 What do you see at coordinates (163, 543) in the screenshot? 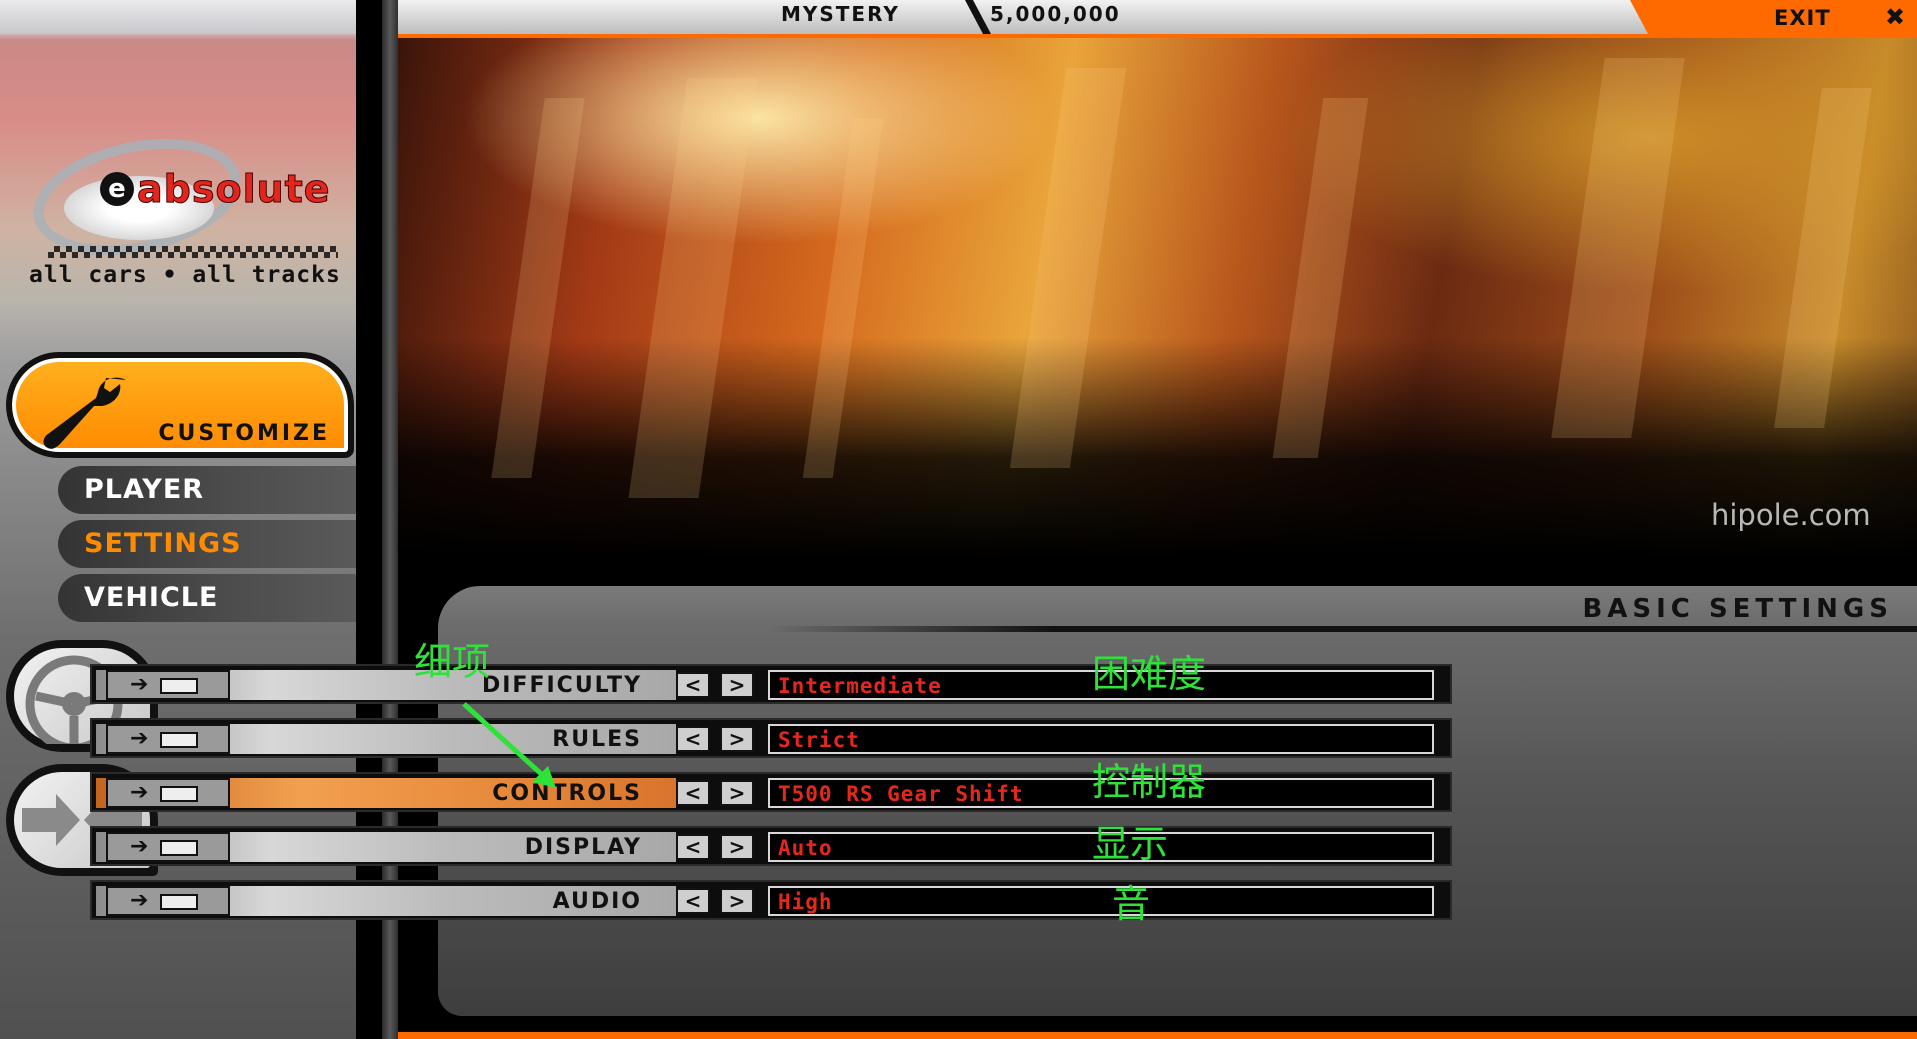
I see `nav-item-label: SETTINGS` at bounding box center [163, 543].